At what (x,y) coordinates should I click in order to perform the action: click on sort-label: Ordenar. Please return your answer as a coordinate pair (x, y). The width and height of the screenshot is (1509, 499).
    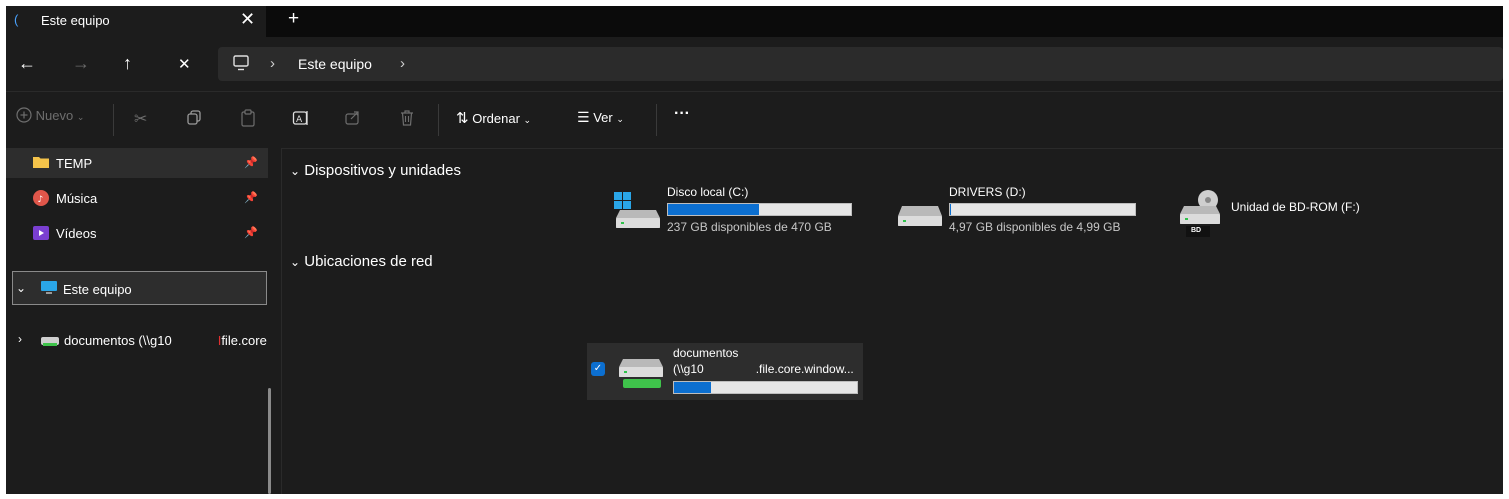
    Looking at the image, I should click on (496, 118).